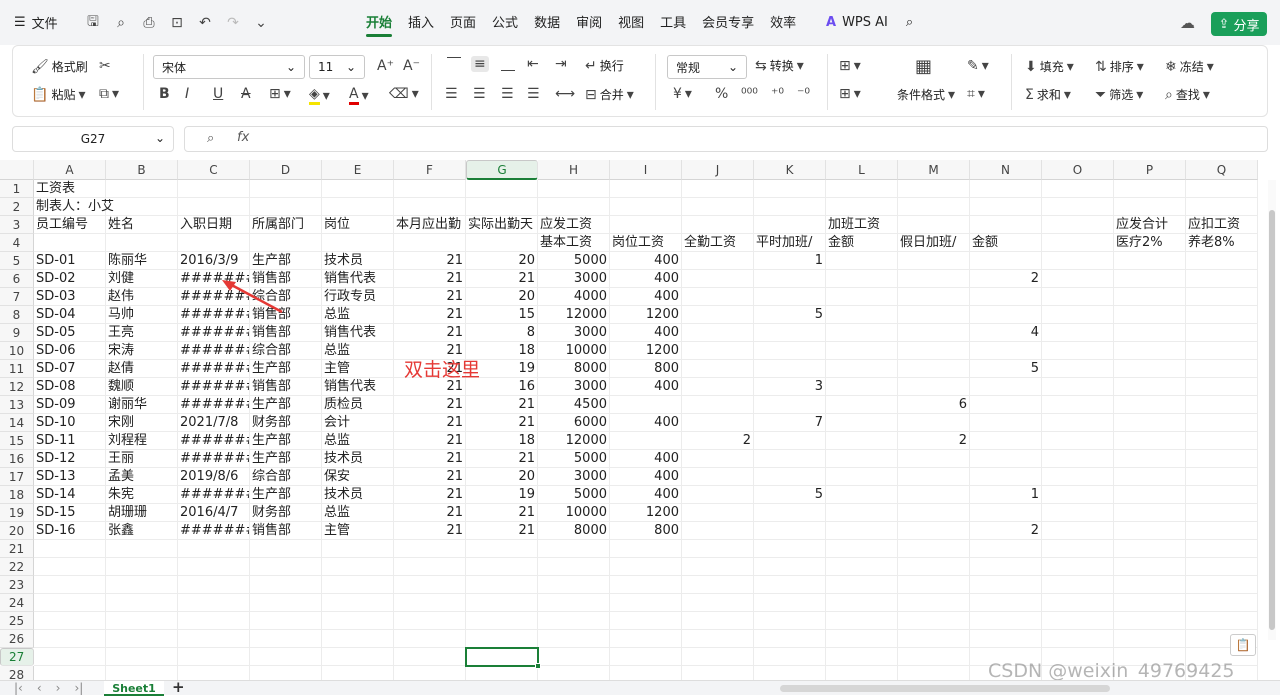  I want to click on strikethrough-button: A, so click(246, 94).